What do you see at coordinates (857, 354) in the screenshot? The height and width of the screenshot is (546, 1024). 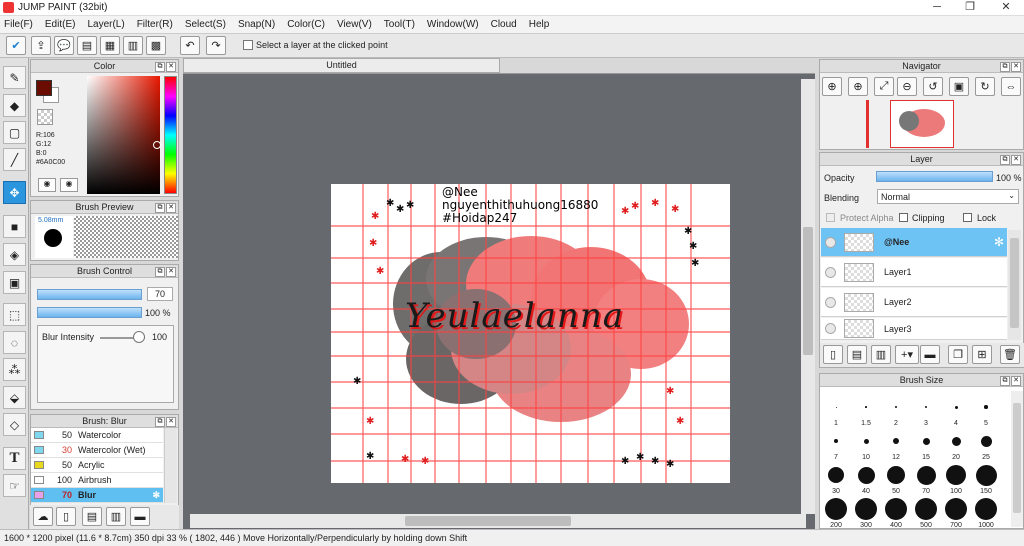 I see `new-layer-8bit-icon: ▤` at bounding box center [857, 354].